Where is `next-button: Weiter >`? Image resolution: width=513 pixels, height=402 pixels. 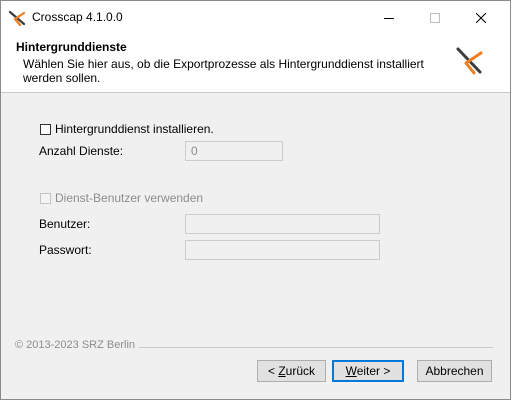 next-button: Weiter > is located at coordinates (368, 371).